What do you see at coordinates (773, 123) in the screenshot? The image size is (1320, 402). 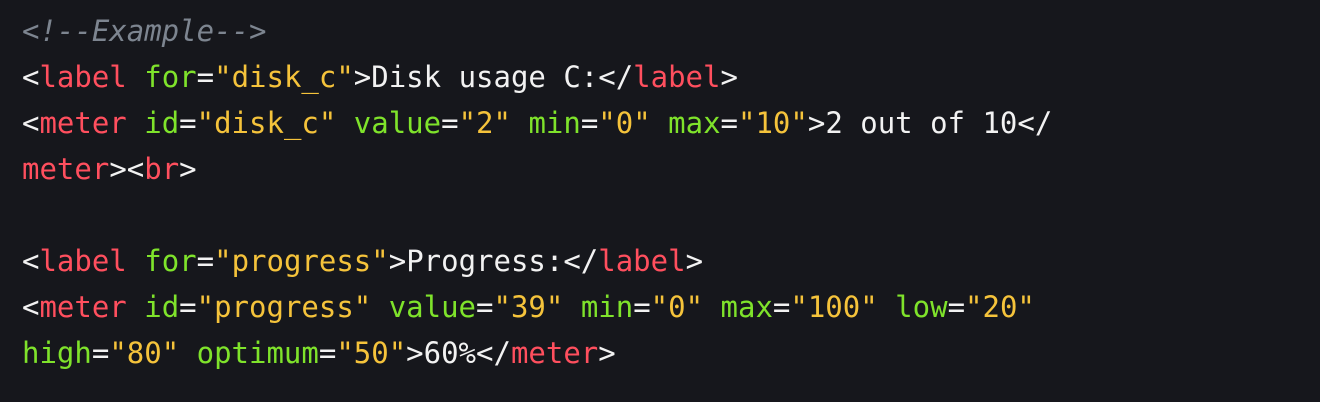 I see `code-token-string: "10"` at bounding box center [773, 123].